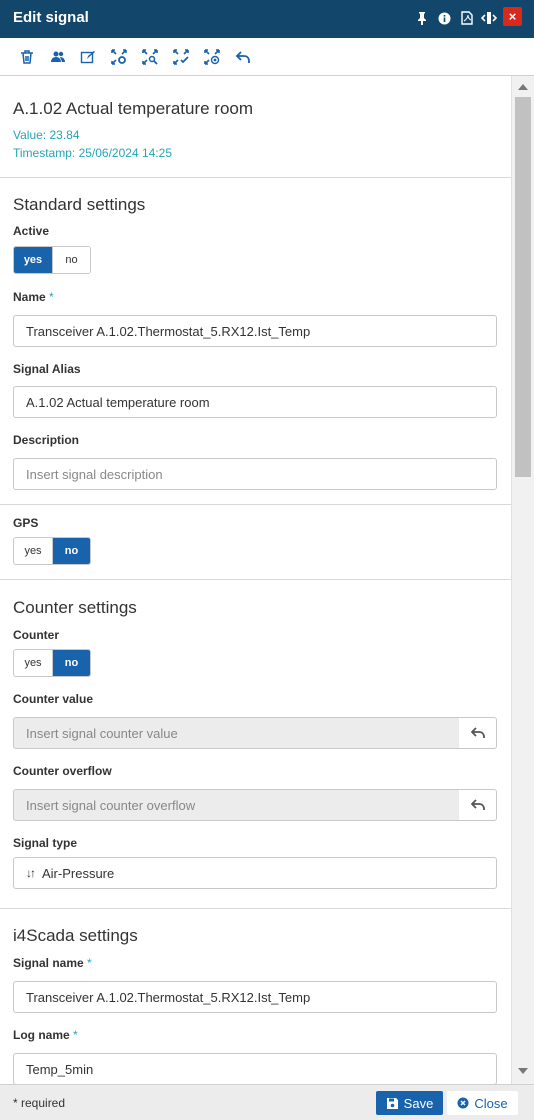 The height and width of the screenshot is (1120, 534). Describe the element at coordinates (522, 580) in the screenshot. I see `scrollbar` at that location.